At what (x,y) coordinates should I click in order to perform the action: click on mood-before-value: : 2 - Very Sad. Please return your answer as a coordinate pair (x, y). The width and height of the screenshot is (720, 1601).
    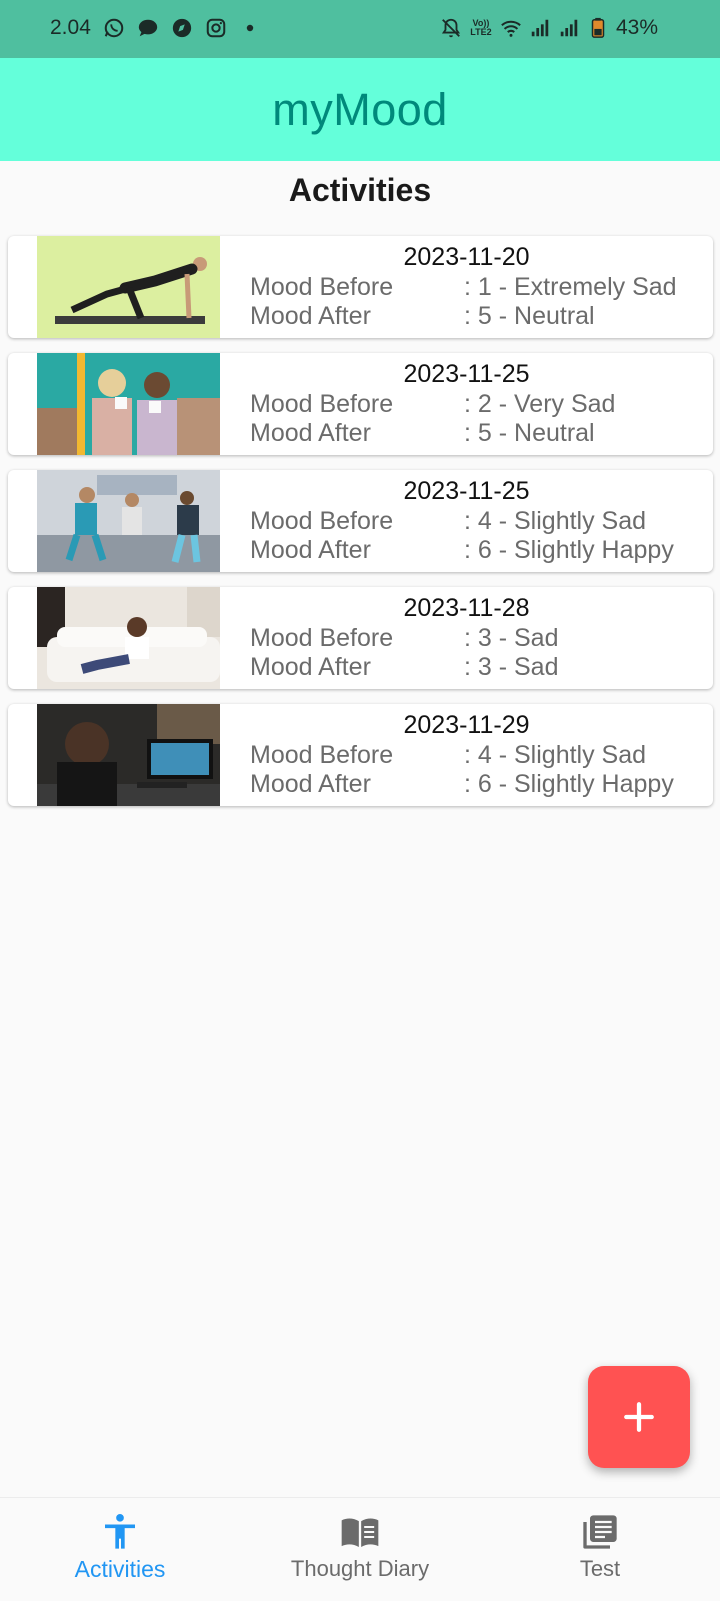
    Looking at the image, I should click on (540, 404).